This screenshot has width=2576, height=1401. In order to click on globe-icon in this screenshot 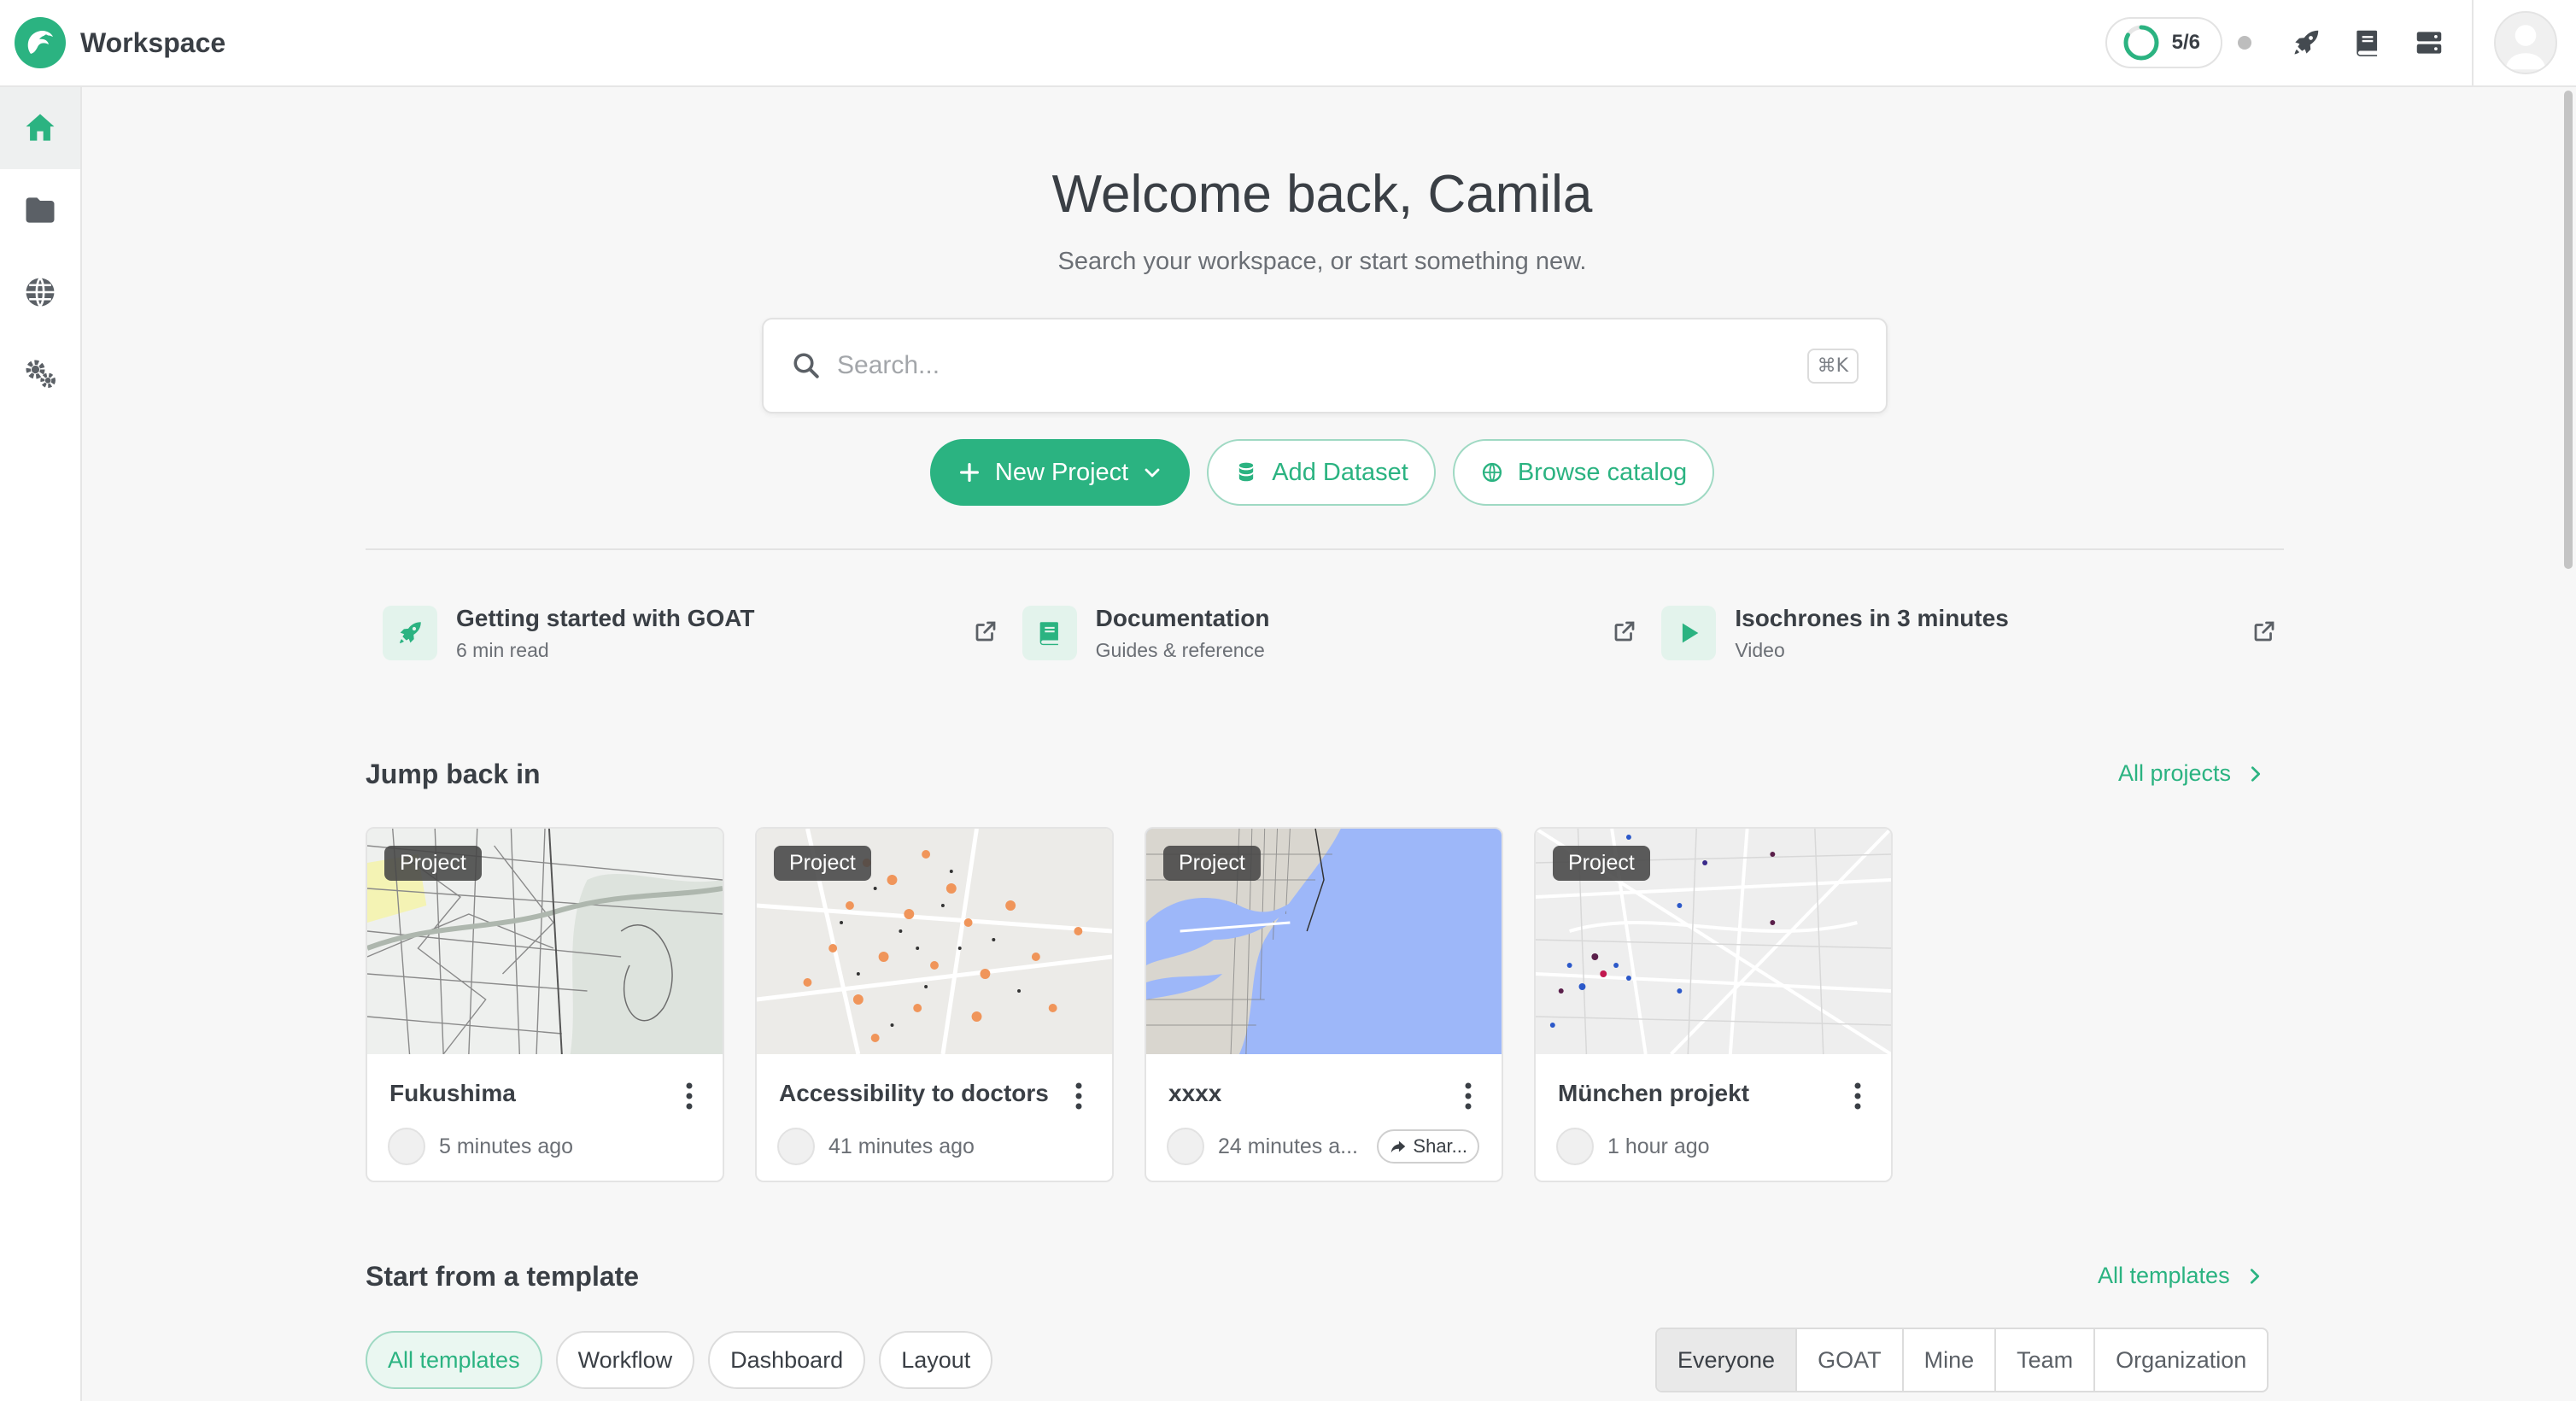, I will do `click(40, 292)`.